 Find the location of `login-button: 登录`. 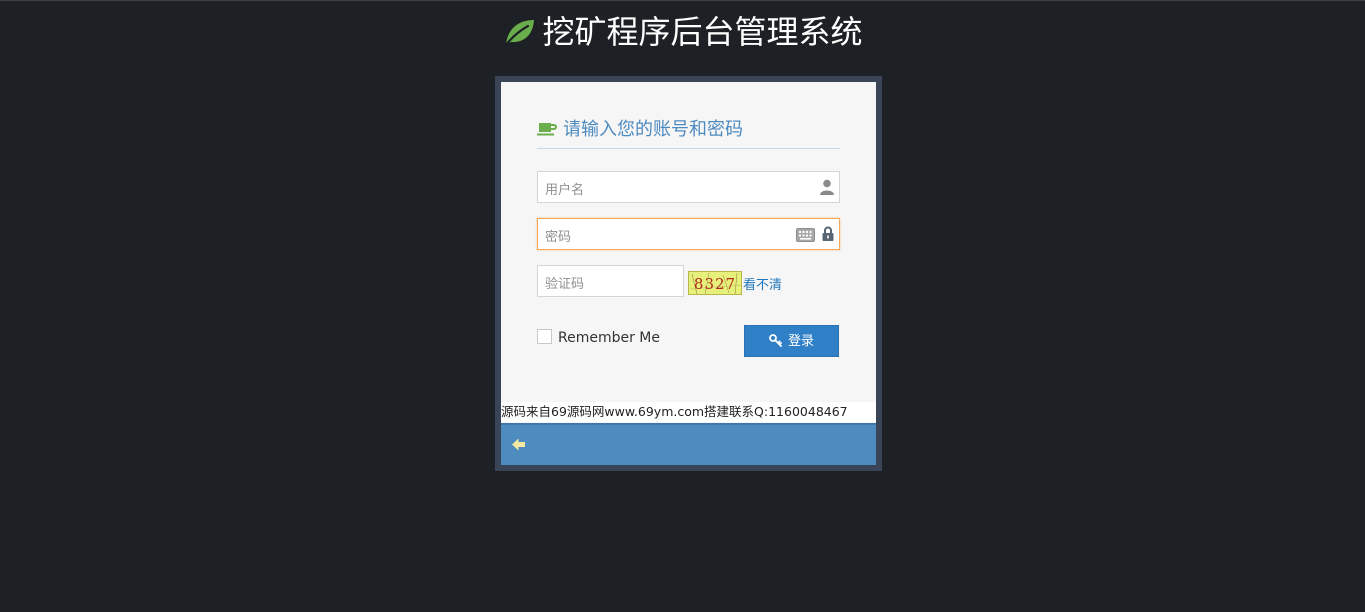

login-button: 登录 is located at coordinates (791, 341).